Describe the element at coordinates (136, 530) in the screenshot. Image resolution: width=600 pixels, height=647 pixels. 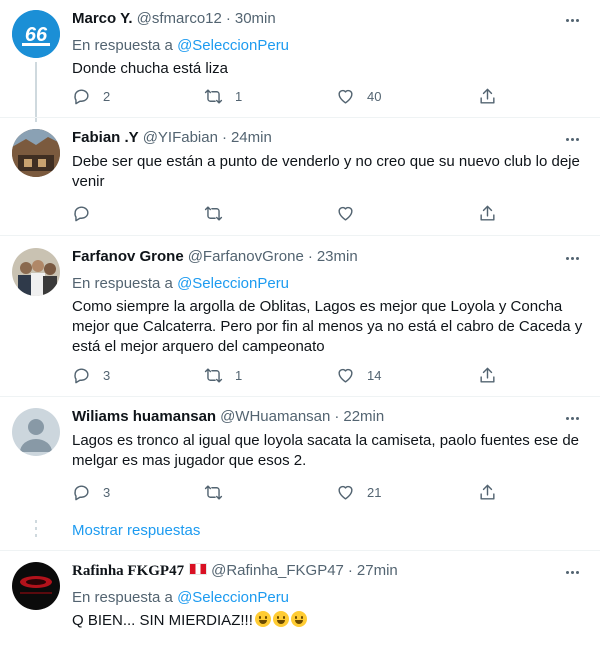
I see `show-replies-link: Mostrar respuestas` at that location.